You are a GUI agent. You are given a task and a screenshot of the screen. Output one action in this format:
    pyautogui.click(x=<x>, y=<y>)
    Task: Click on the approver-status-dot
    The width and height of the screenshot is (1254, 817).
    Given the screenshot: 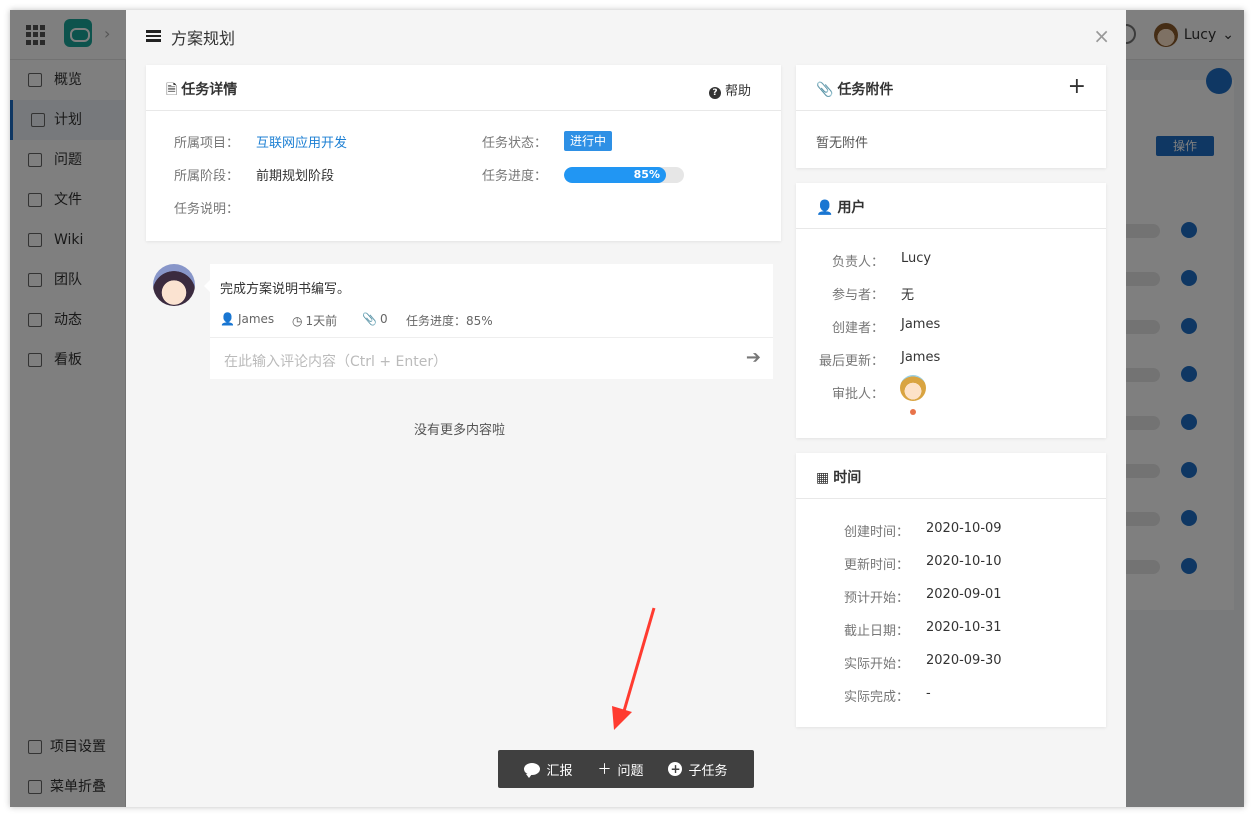 What is the action you would take?
    pyautogui.click(x=913, y=412)
    